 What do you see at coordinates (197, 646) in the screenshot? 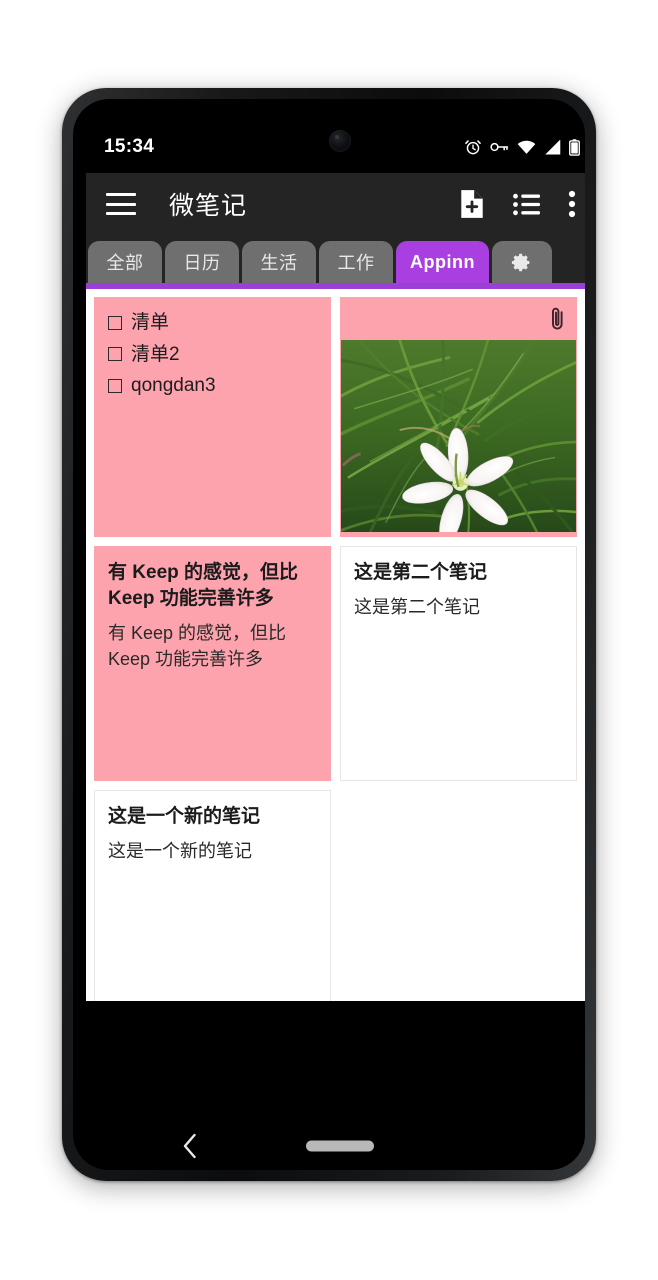
I see `note-body: 有 Keep 的感觉，但比 Keep 功能完善许多` at bounding box center [197, 646].